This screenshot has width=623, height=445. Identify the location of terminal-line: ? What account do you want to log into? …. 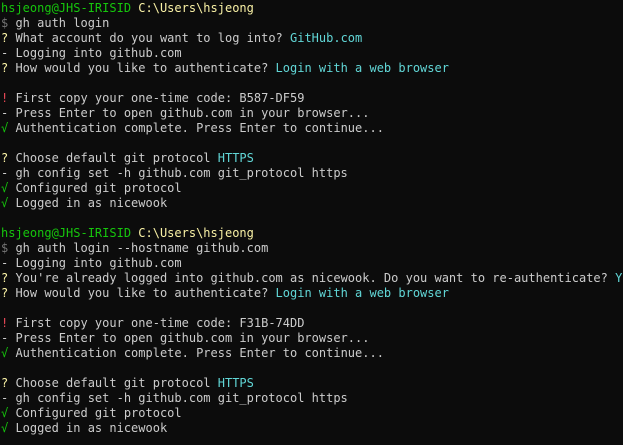
(312, 38).